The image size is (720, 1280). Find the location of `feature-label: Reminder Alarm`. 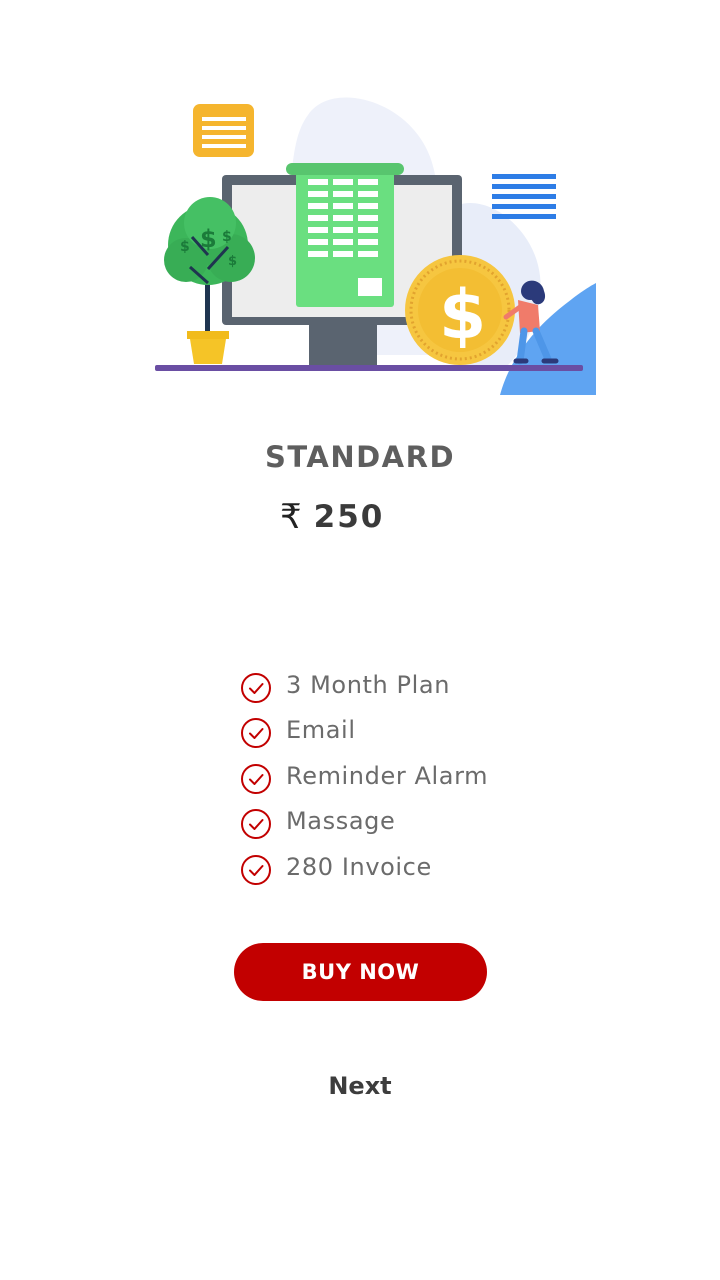

feature-label: Reminder Alarm is located at coordinates (387, 775).